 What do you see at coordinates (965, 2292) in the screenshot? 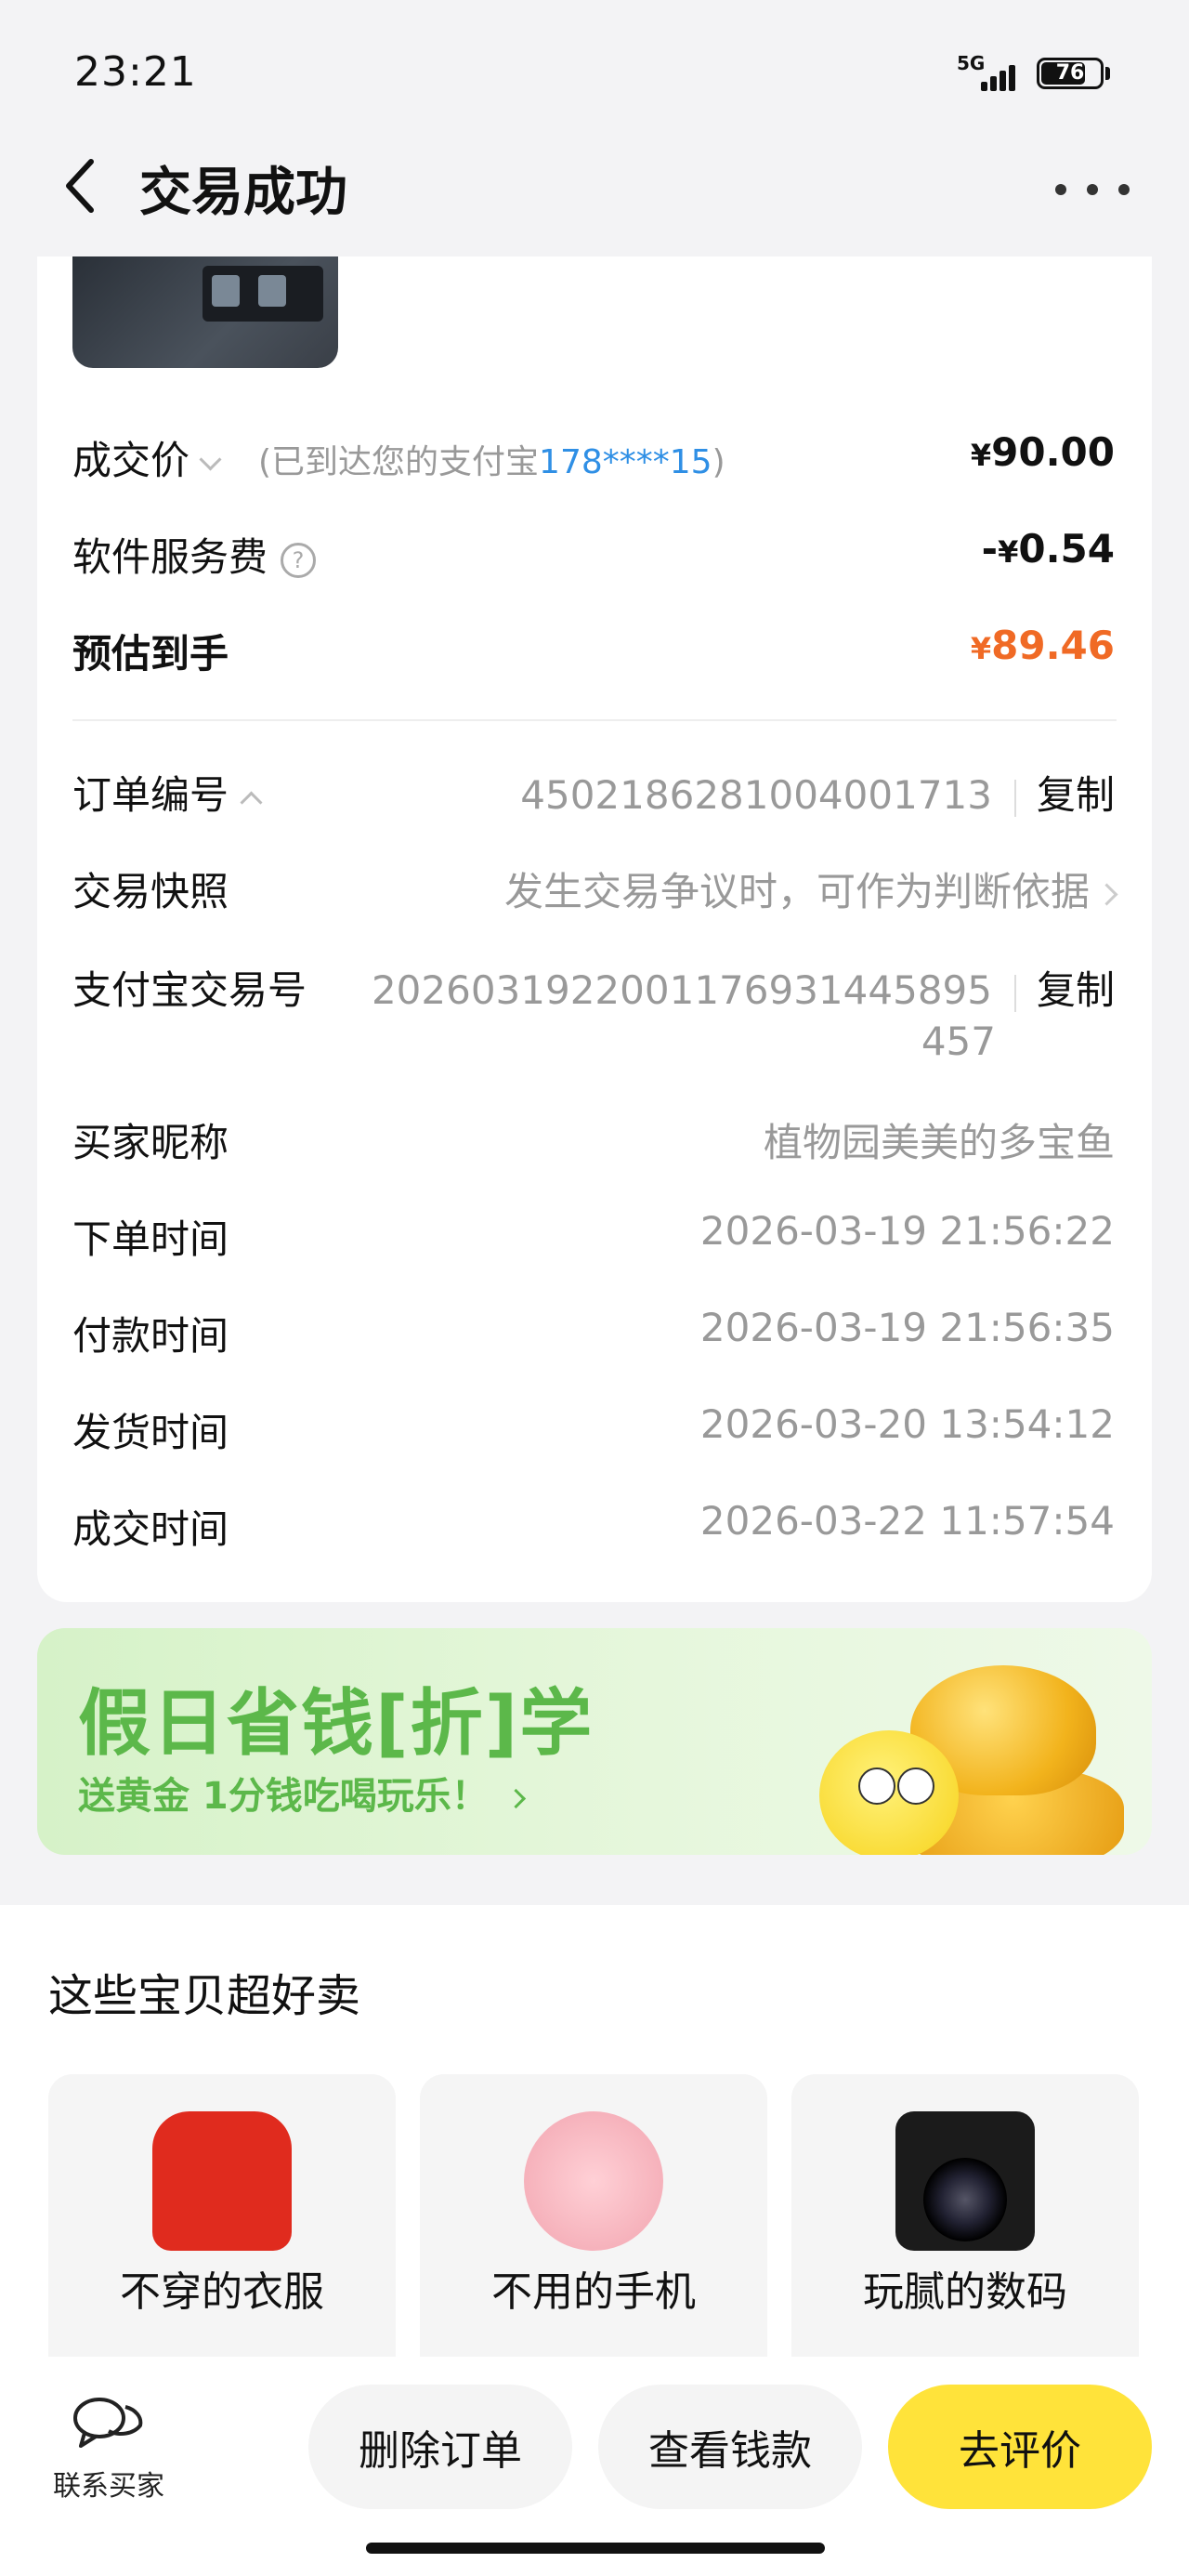
I see `recommend-item-label: 玩腻的数码` at bounding box center [965, 2292].